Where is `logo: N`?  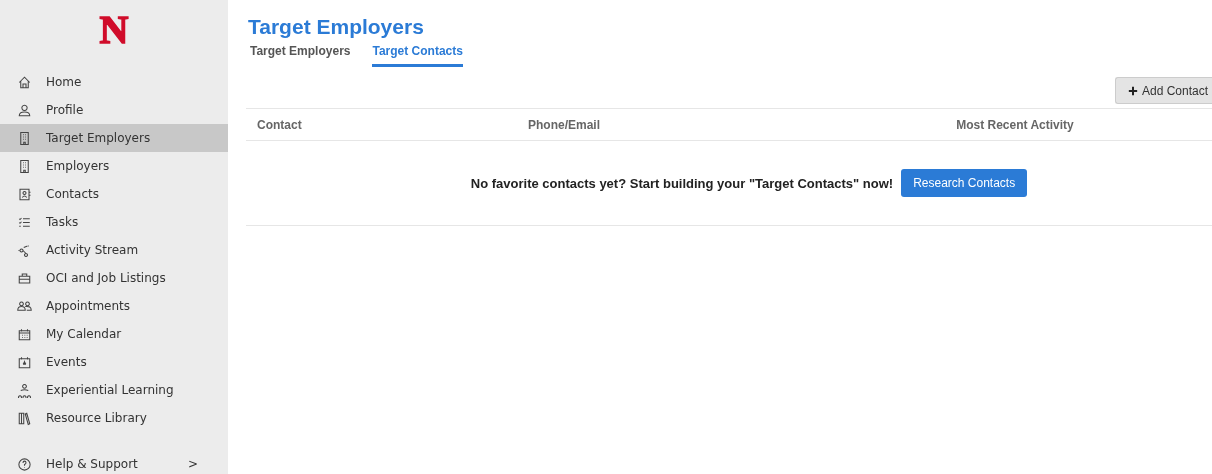
logo: N is located at coordinates (114, 30).